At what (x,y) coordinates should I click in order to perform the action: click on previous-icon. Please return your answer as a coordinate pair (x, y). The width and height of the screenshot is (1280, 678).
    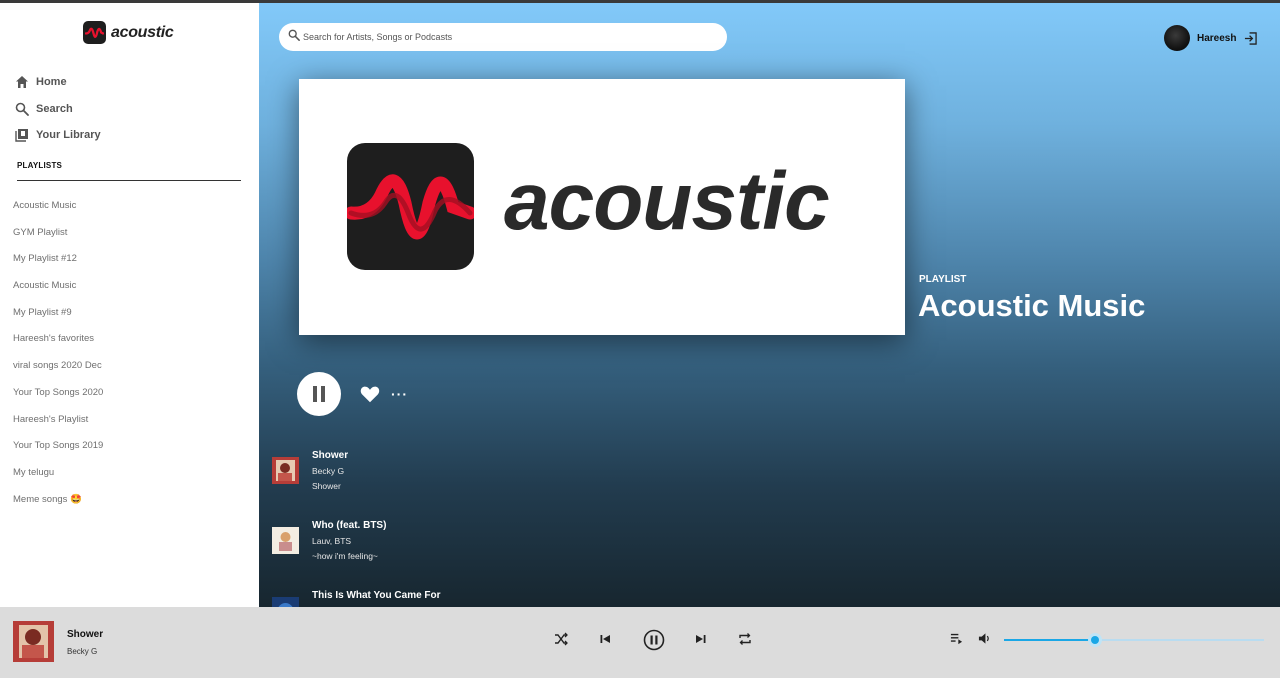
    Looking at the image, I should click on (605, 639).